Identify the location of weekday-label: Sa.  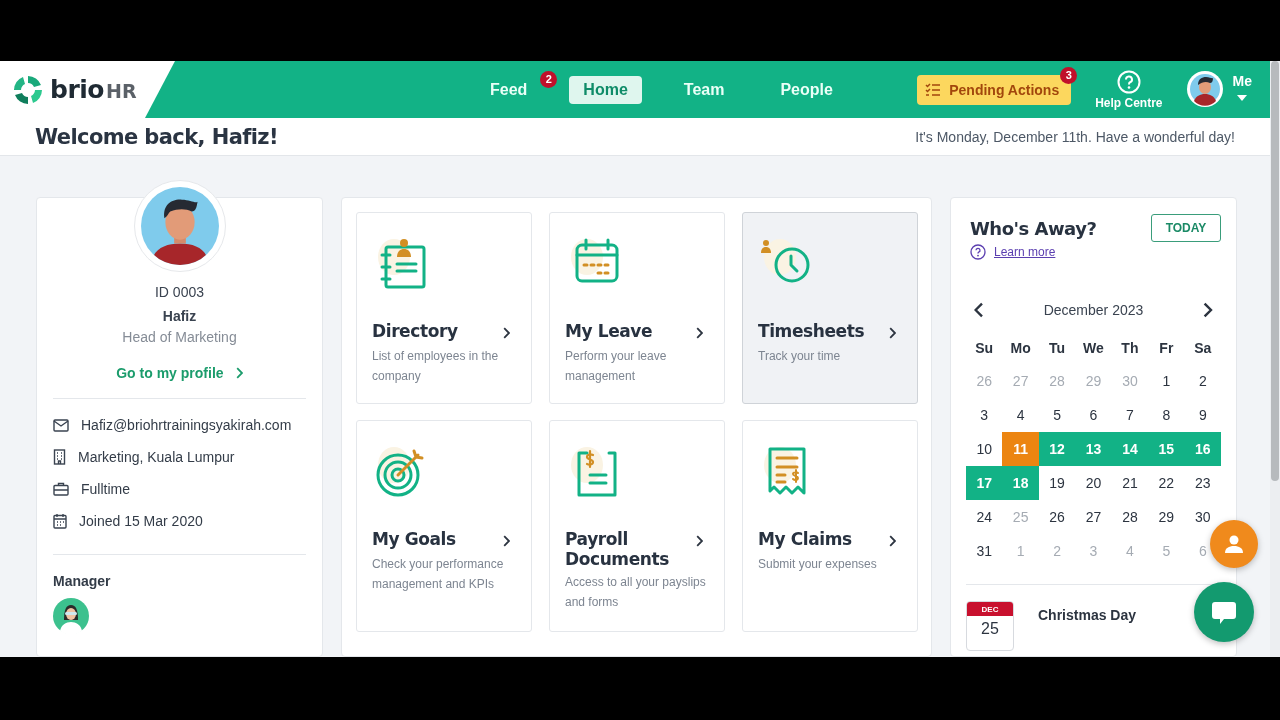
(1203, 348).